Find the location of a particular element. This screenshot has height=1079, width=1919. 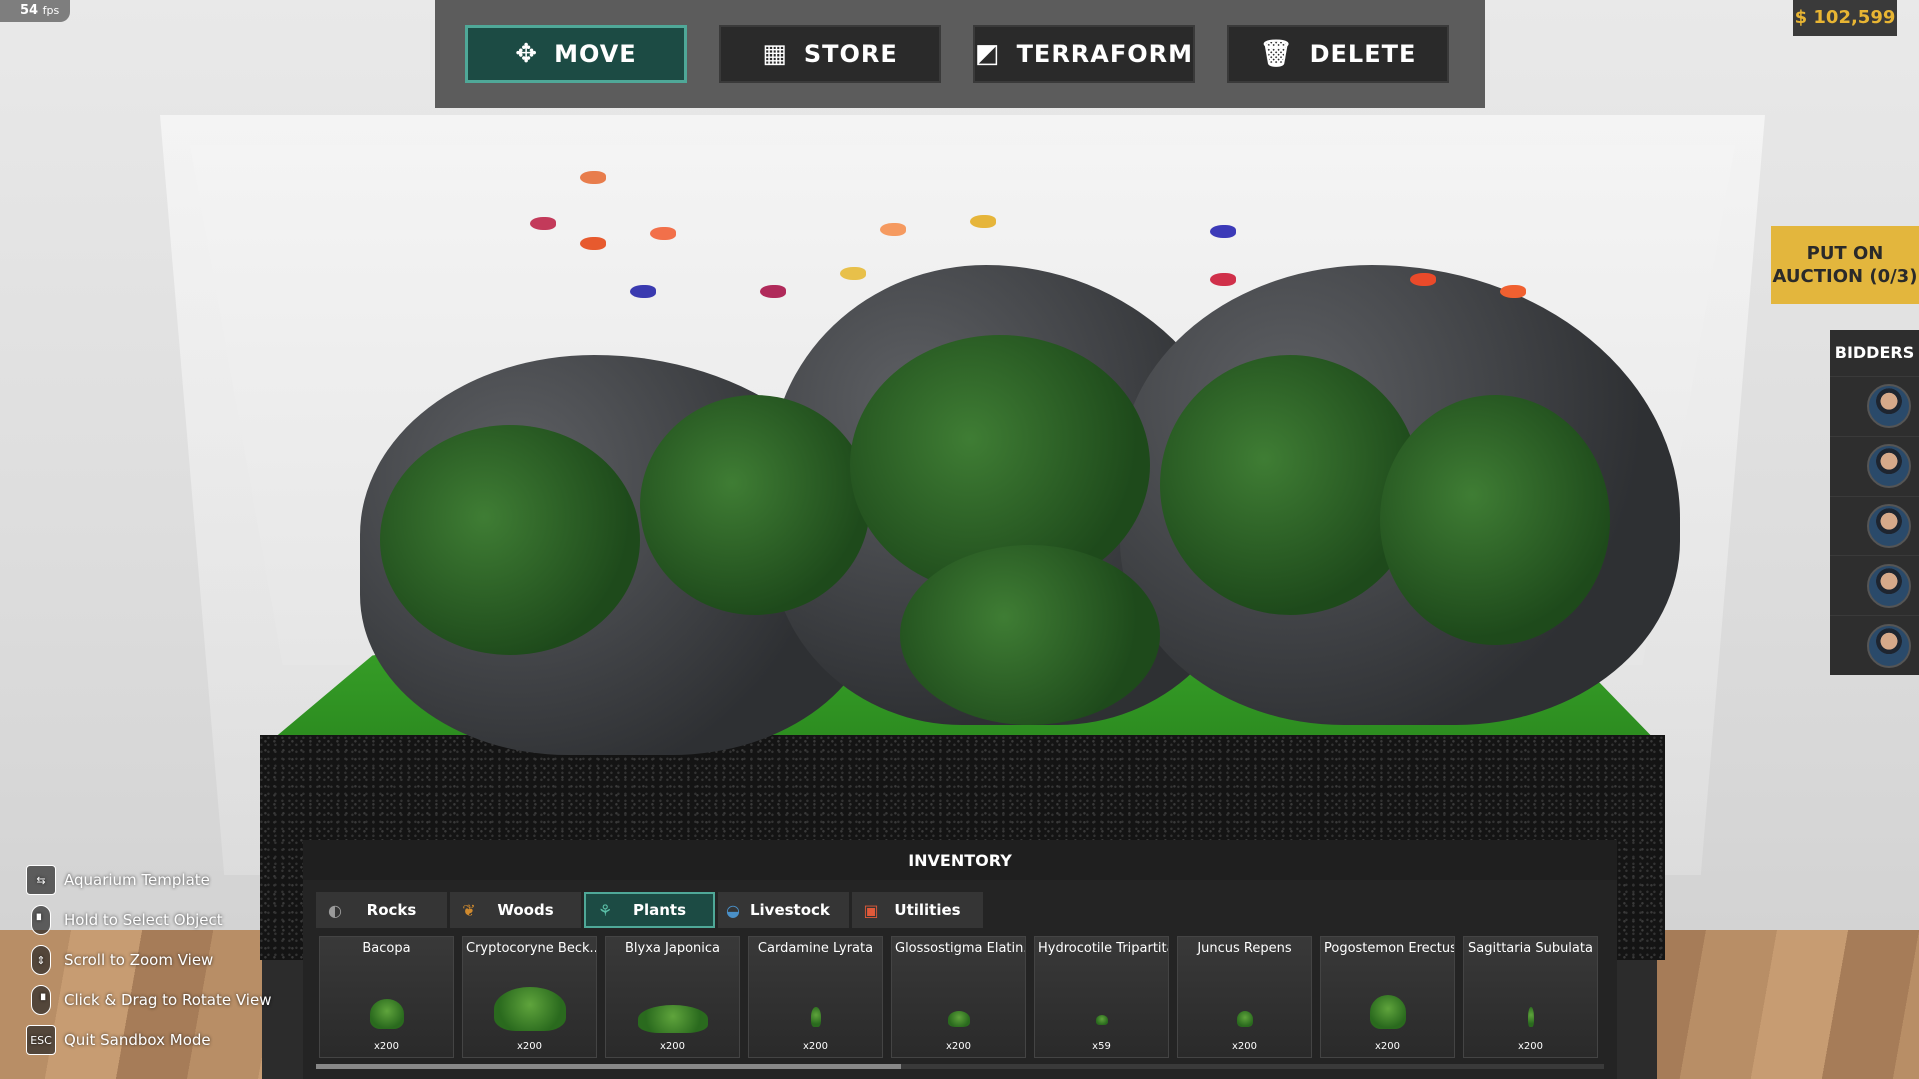

move-button: ✥ MOVE is located at coordinates (576, 54).